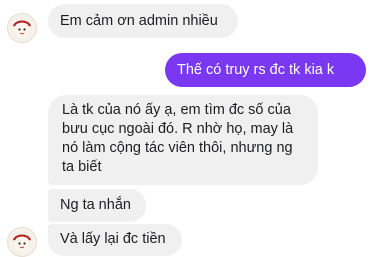 This screenshot has width=374, height=257. I want to click on message-text: Ng ta nhắn, so click(95, 205).